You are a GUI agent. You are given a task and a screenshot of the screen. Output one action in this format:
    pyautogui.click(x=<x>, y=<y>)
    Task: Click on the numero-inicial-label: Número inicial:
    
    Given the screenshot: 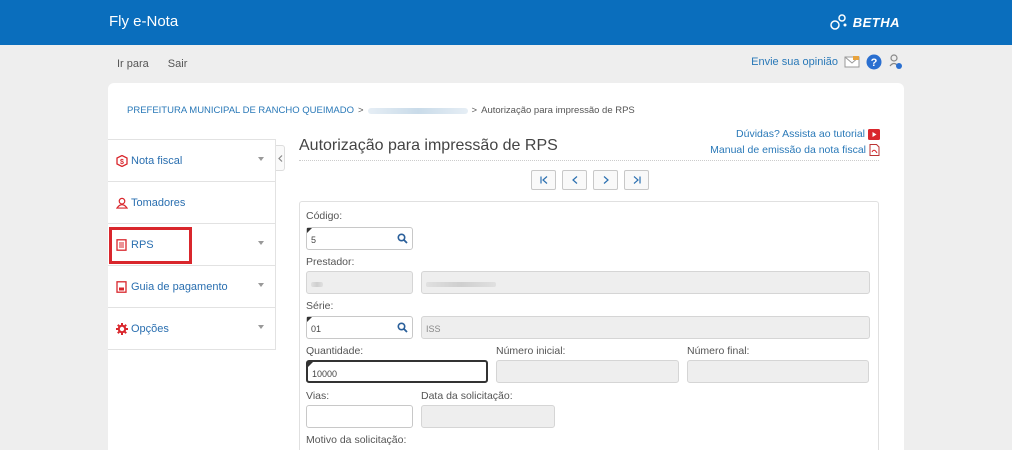 What is the action you would take?
    pyautogui.click(x=531, y=351)
    